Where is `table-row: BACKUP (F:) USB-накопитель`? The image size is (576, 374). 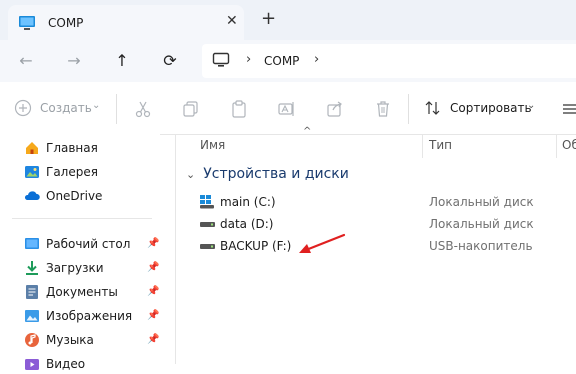 table-row: BACKUP (F:) USB-накопитель is located at coordinates (386, 246).